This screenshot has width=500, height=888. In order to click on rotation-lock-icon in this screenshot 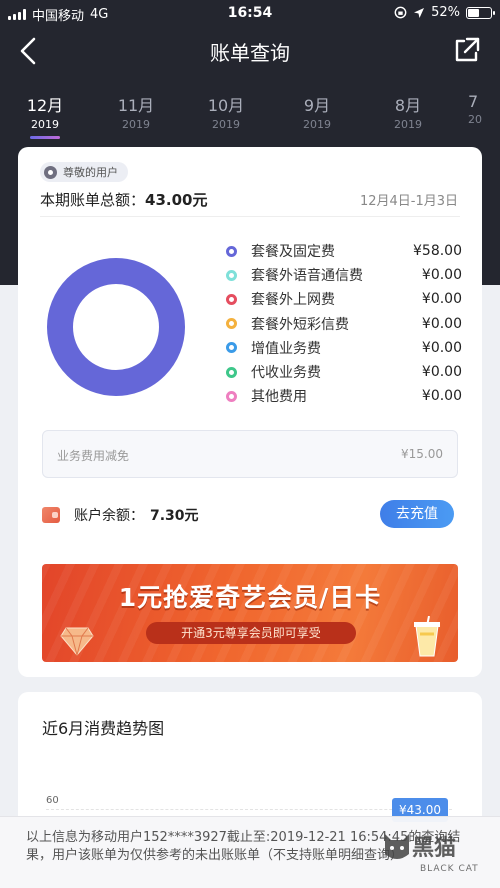, I will do `click(400, 12)`.